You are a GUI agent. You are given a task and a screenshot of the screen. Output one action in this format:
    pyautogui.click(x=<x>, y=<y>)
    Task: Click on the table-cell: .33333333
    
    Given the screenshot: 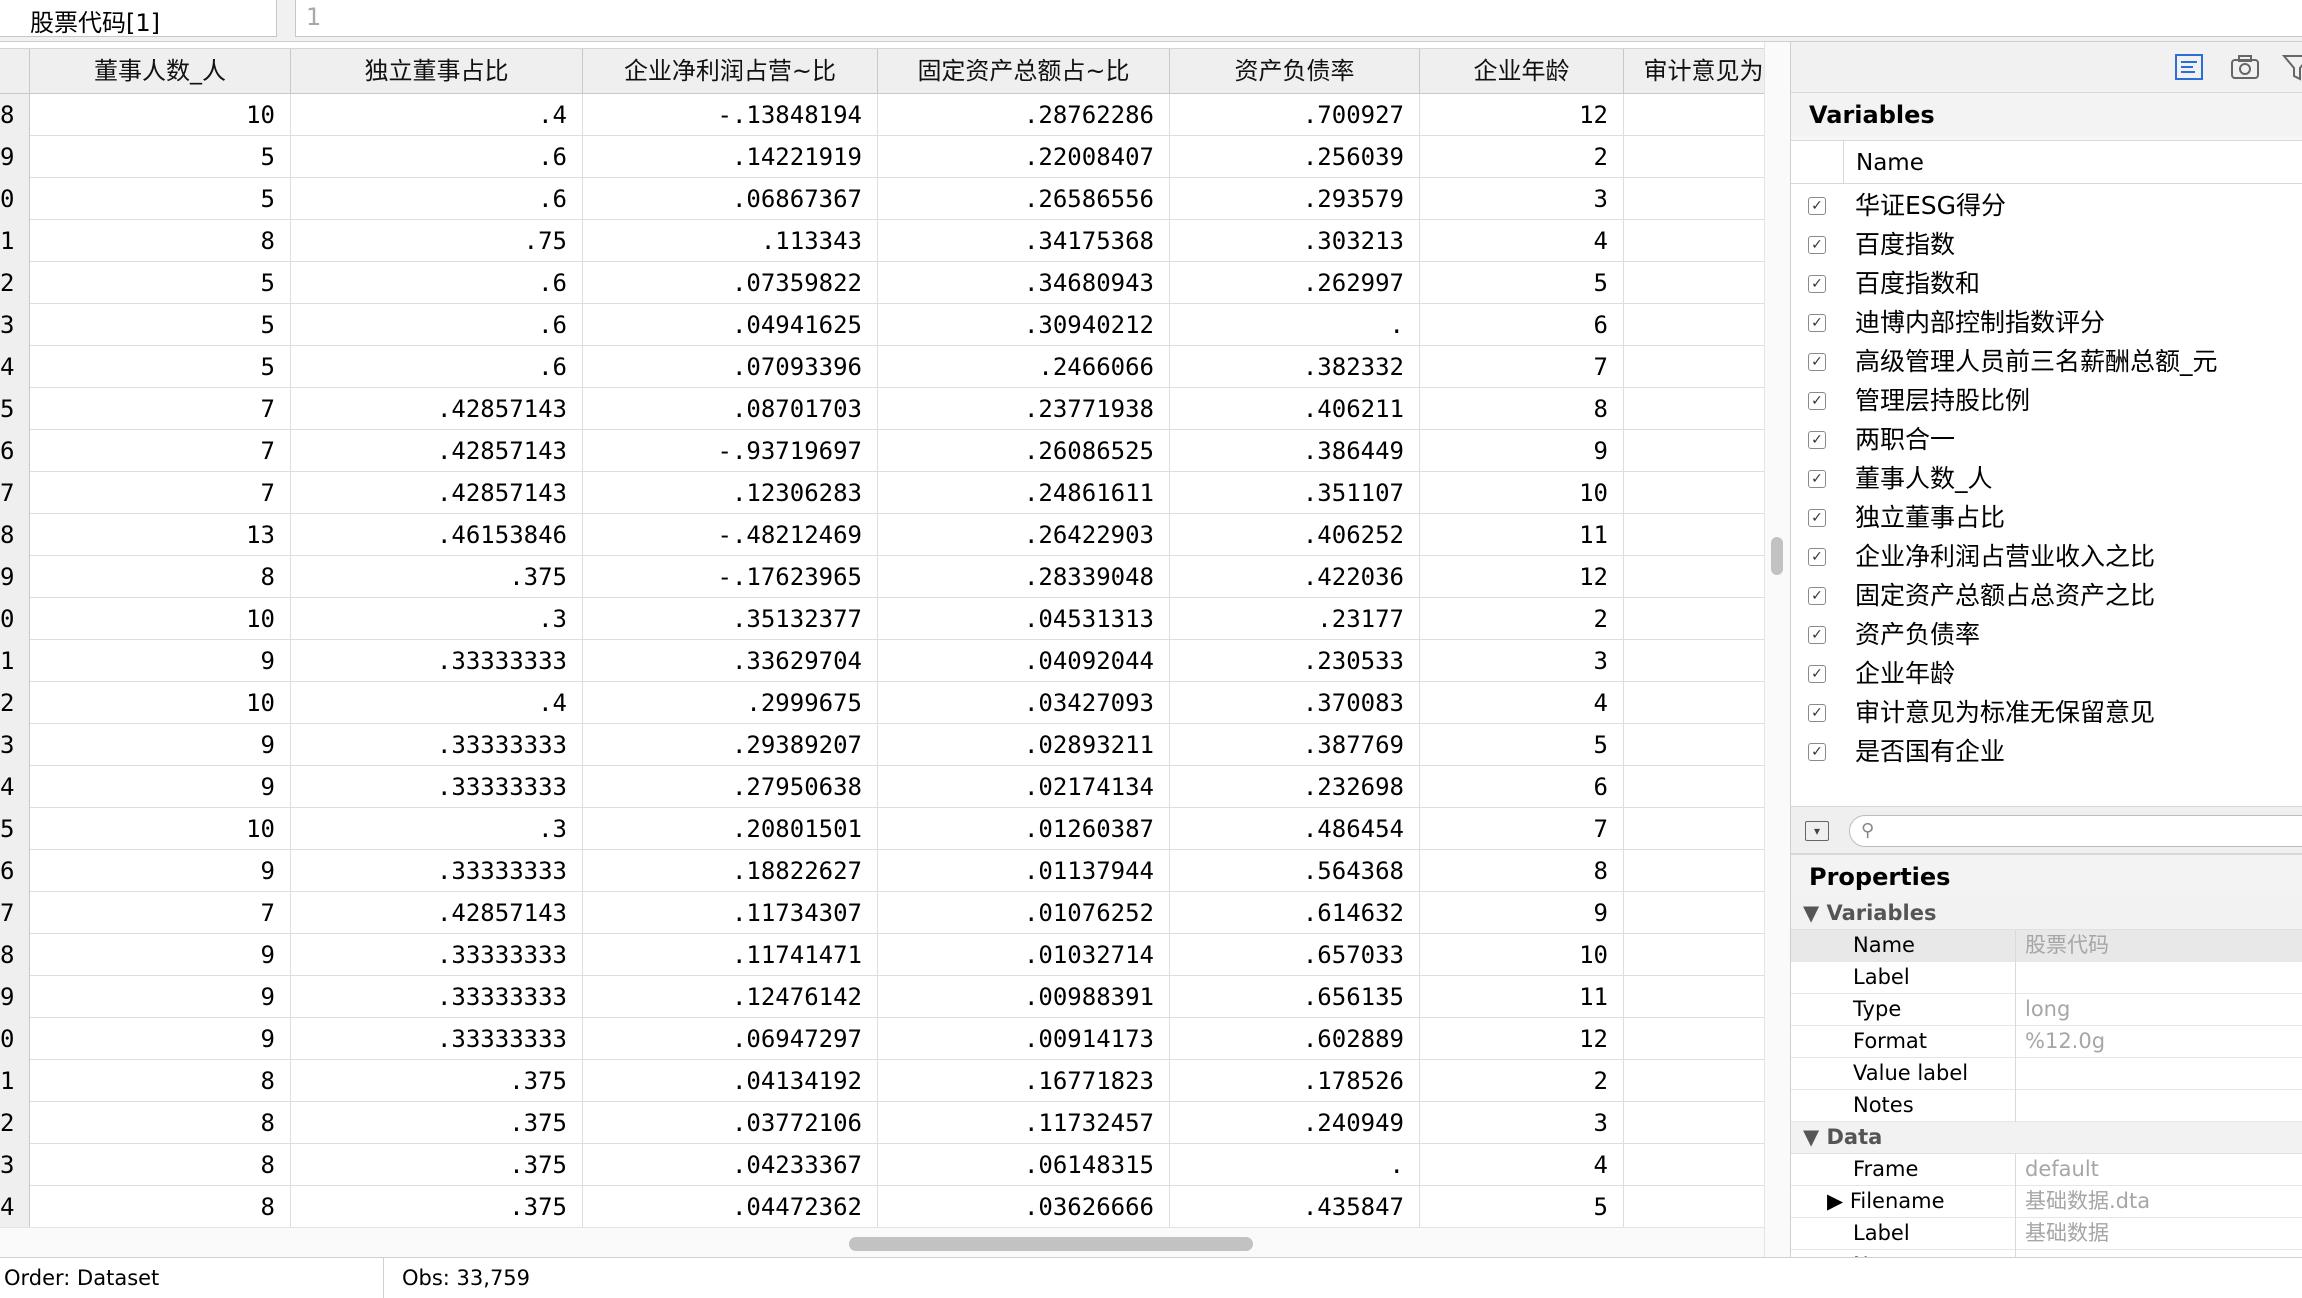 What is the action you would take?
    pyautogui.click(x=437, y=787)
    